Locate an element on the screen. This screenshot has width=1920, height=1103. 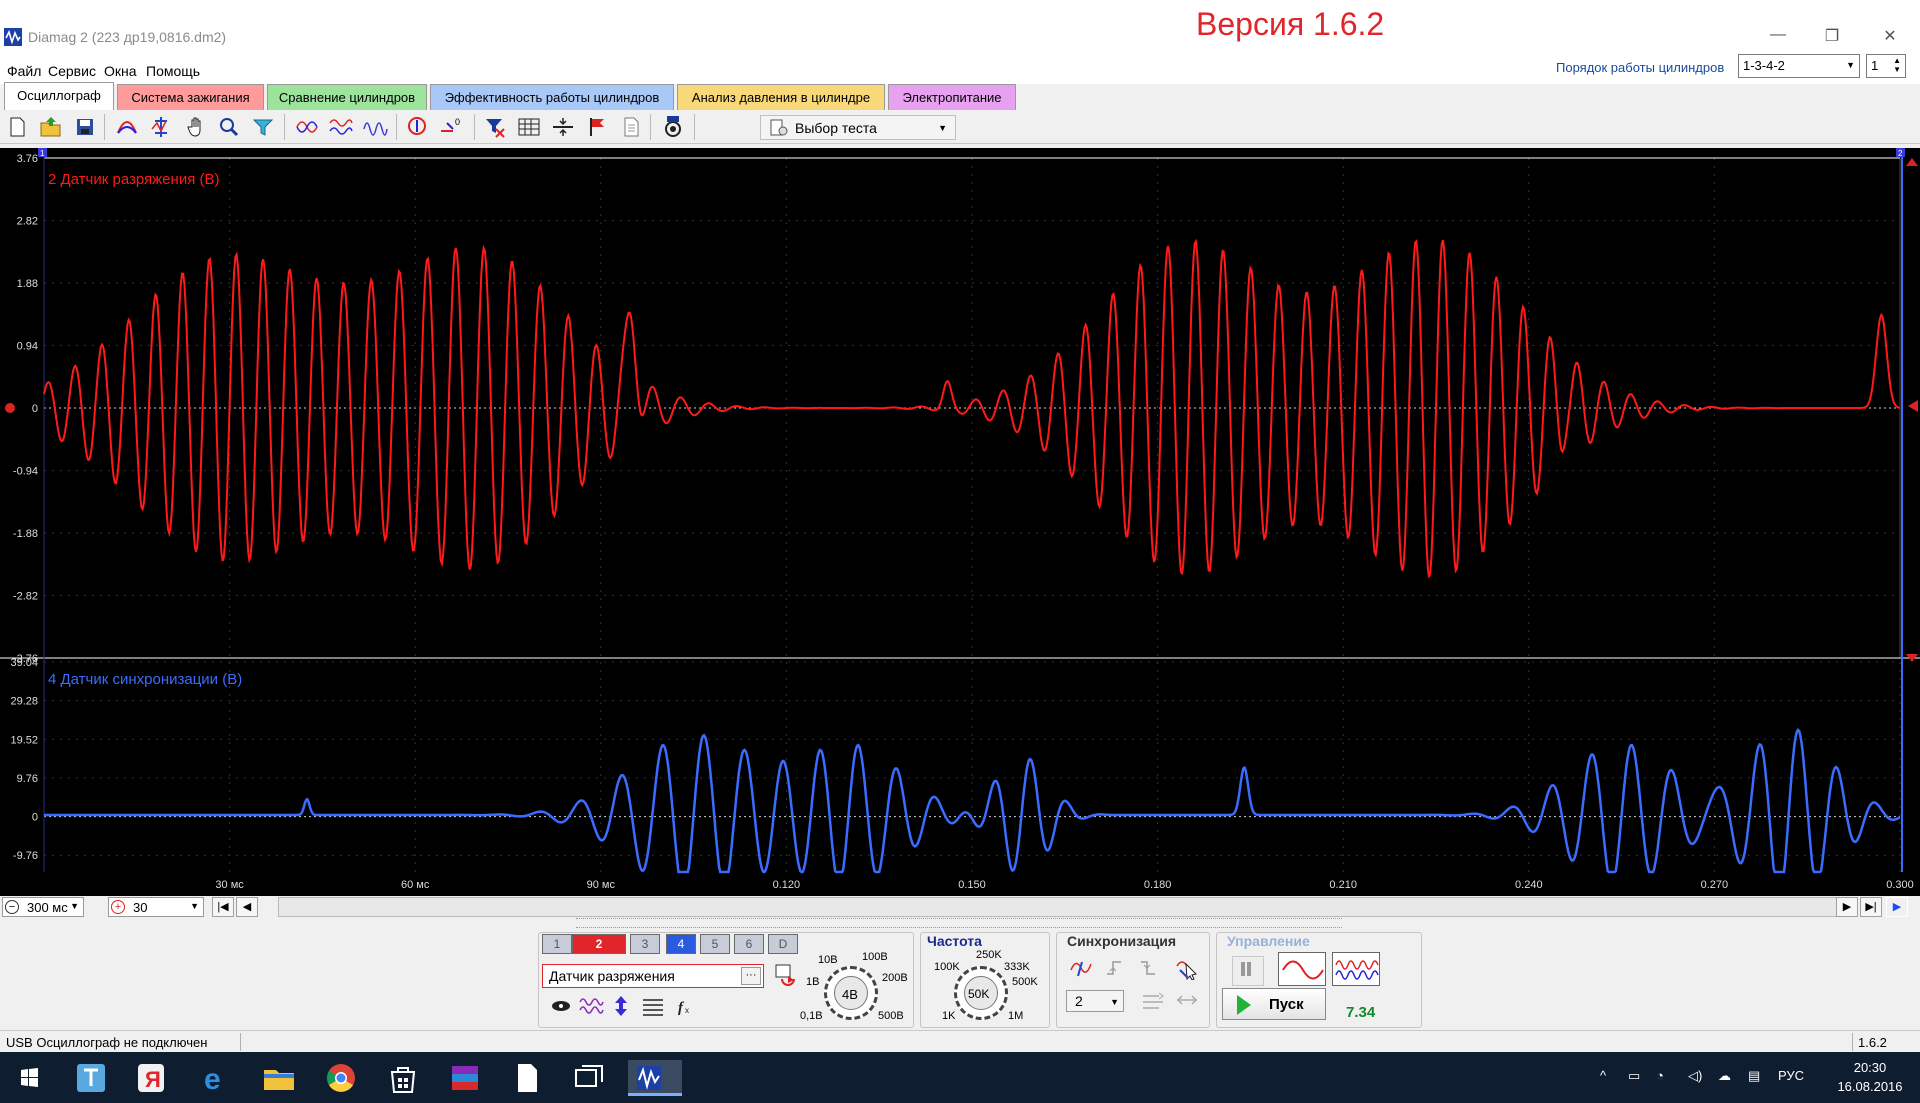
battery-icon: ▭ is located at coordinates (1634, 1076).